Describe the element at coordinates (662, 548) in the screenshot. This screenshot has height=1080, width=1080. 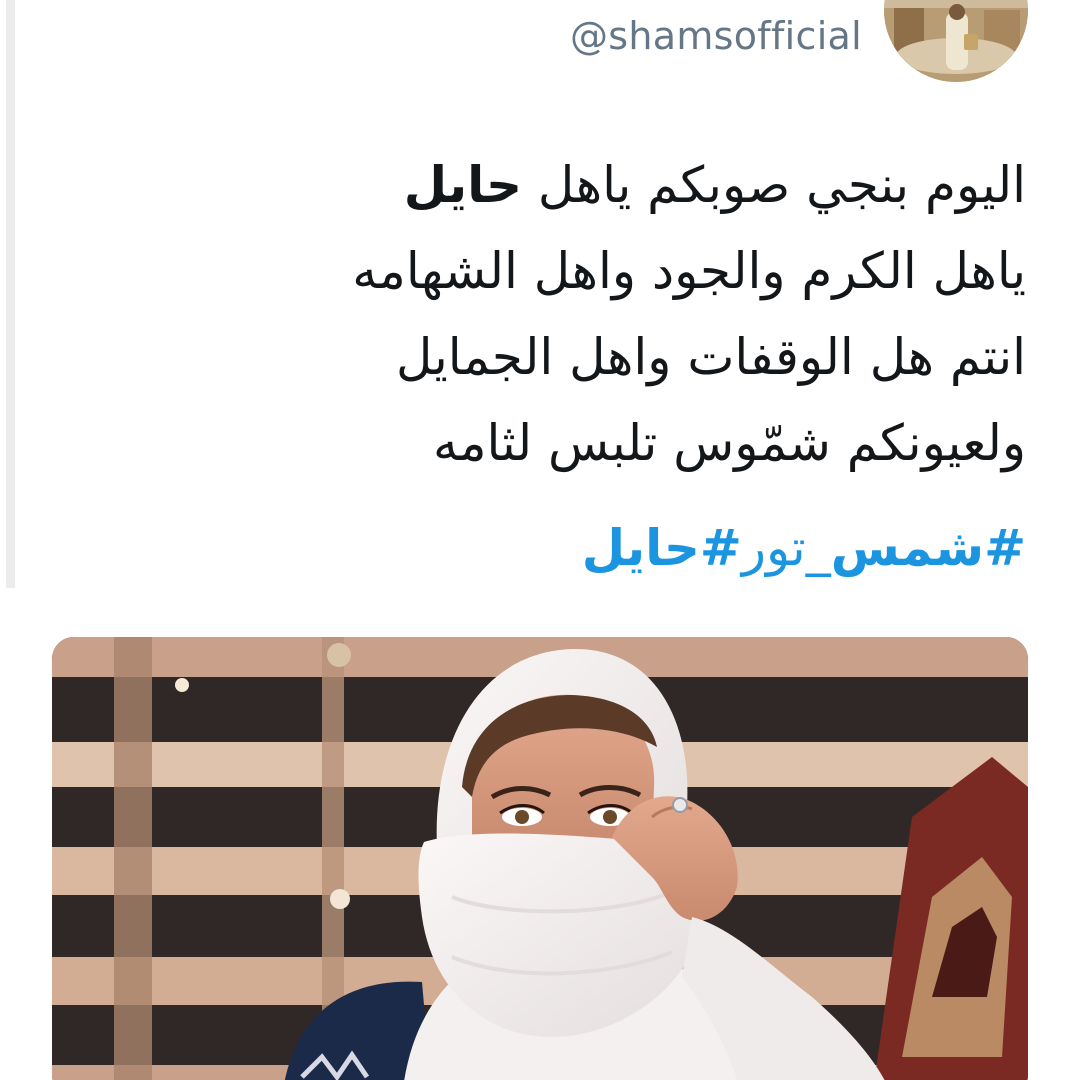
I see `hashtag-link: #حايل` at that location.